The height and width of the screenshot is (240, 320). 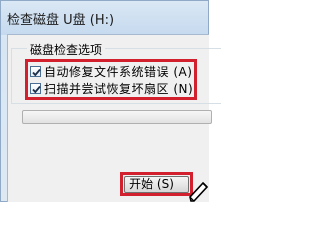 What do you see at coordinates (156, 184) in the screenshot?
I see `start-highlight-box` at bounding box center [156, 184].